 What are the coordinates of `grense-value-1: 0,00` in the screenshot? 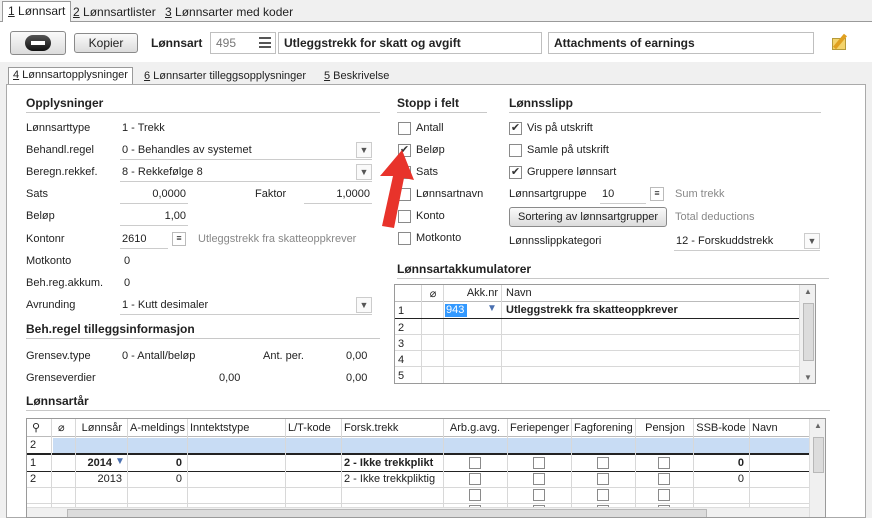 It's located at (230, 378).